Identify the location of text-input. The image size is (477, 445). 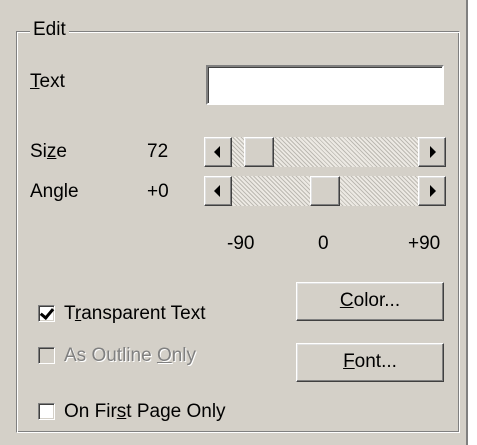
(325, 85).